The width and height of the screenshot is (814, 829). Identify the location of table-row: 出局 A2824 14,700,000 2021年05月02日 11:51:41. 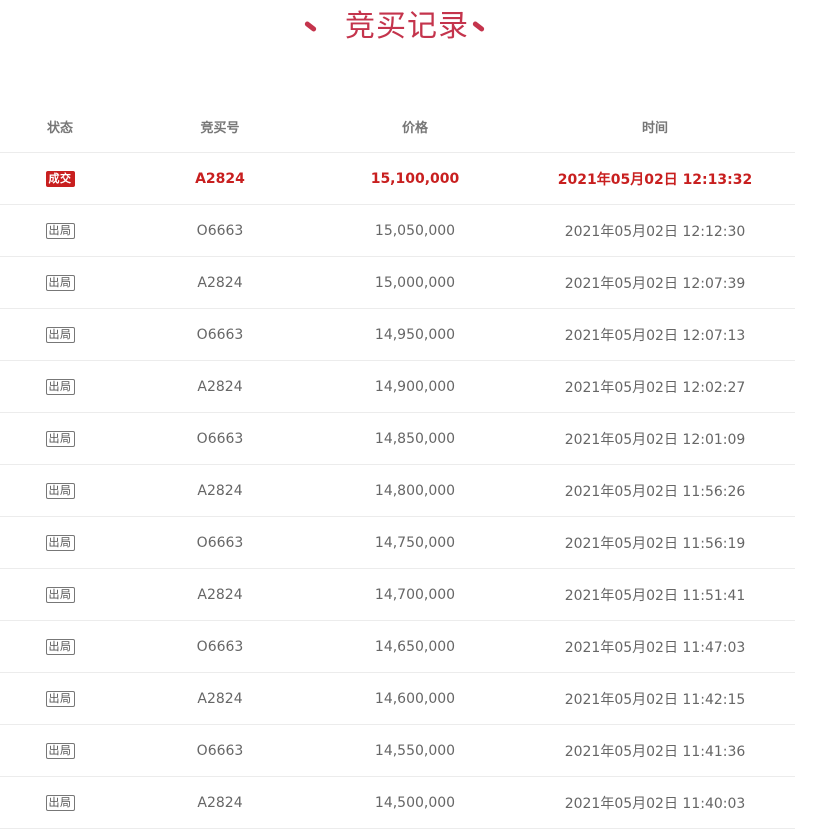
(397, 595).